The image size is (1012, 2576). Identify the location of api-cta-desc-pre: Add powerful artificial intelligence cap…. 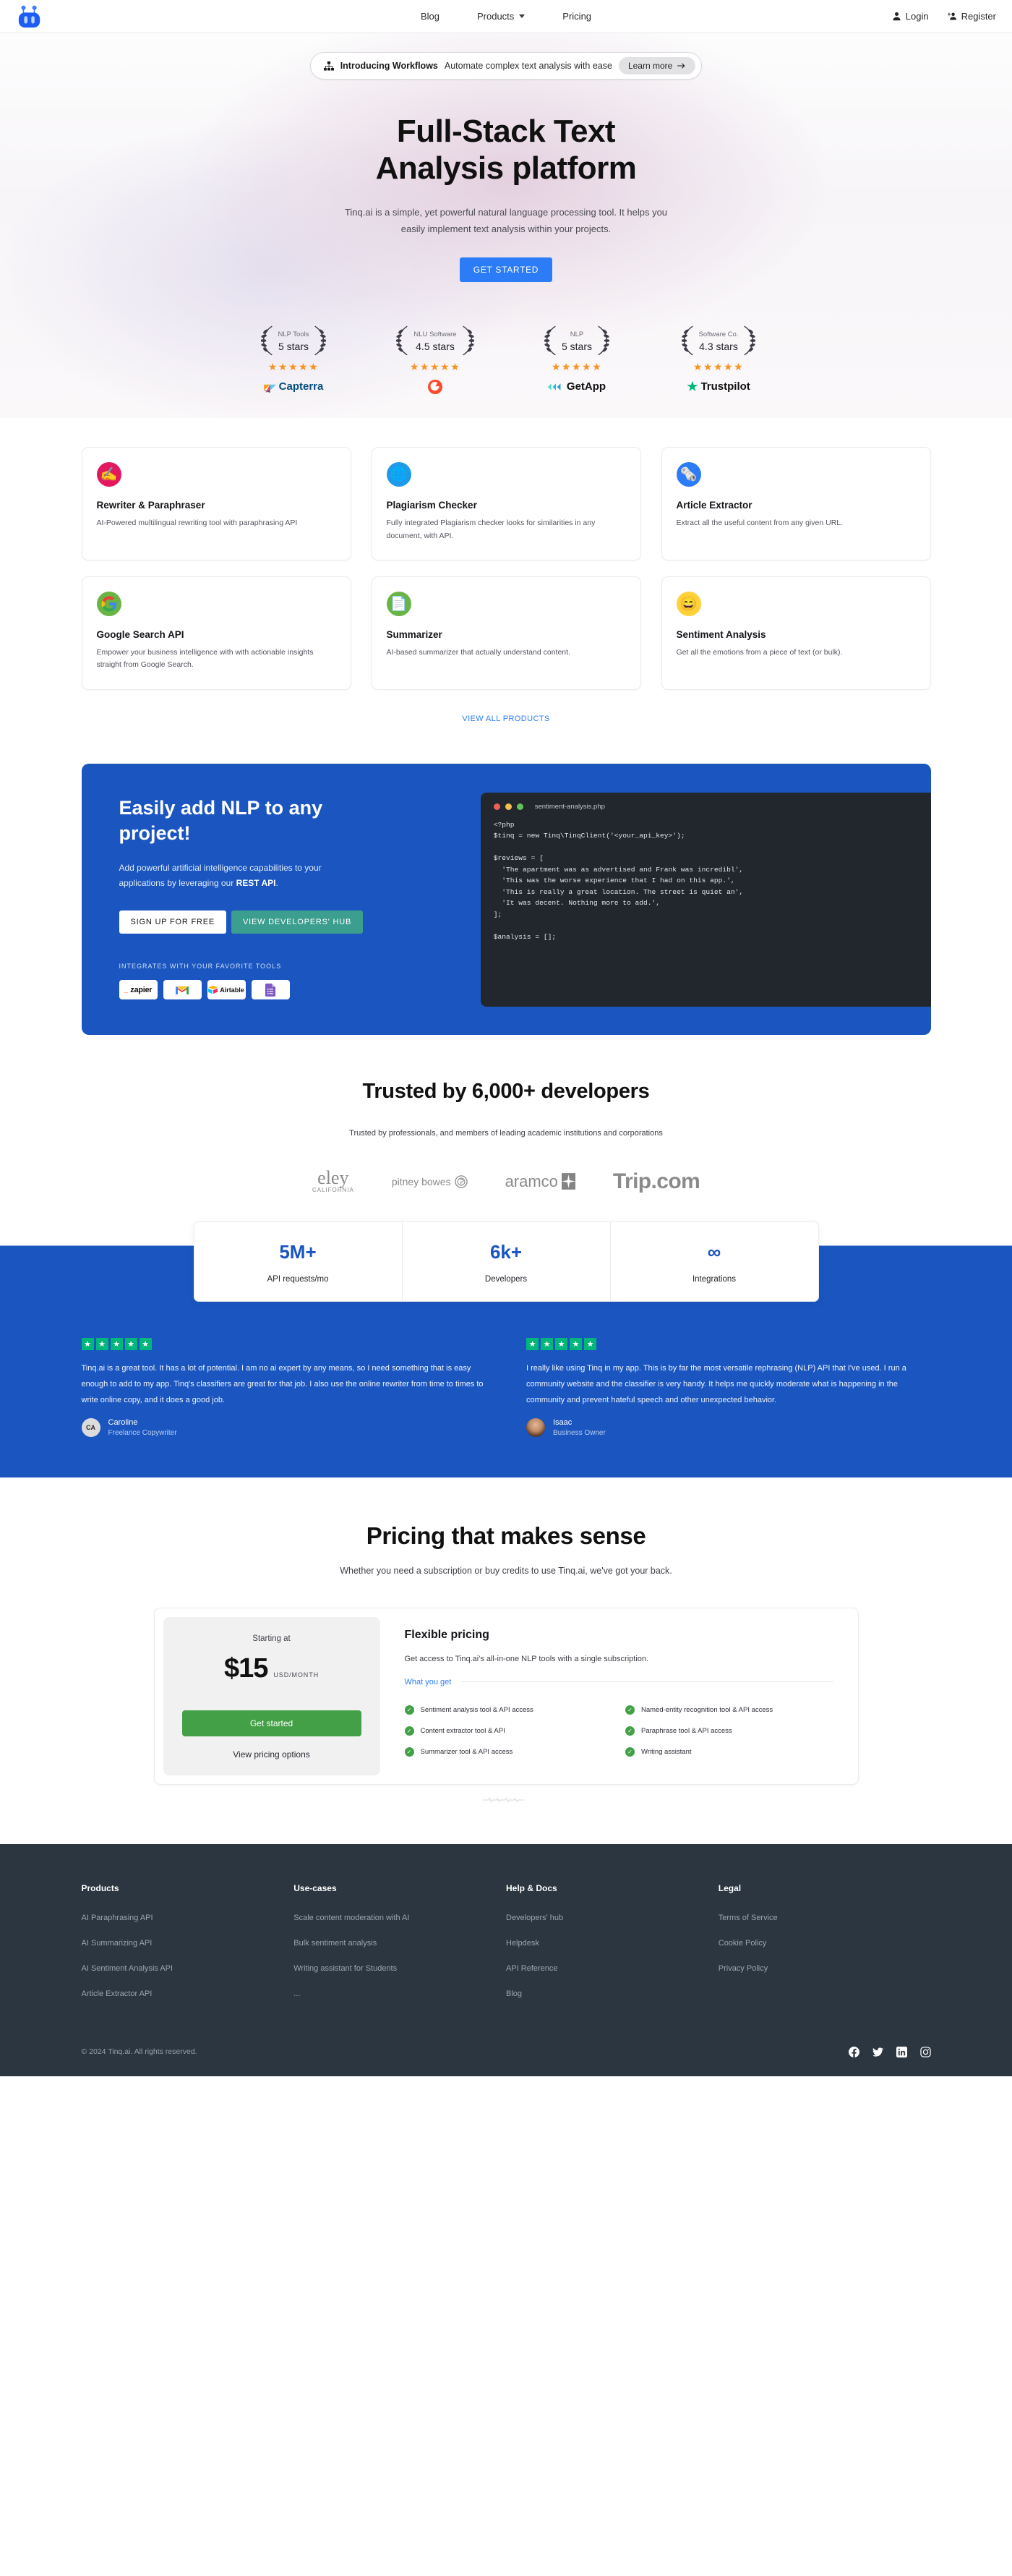
(221, 876).